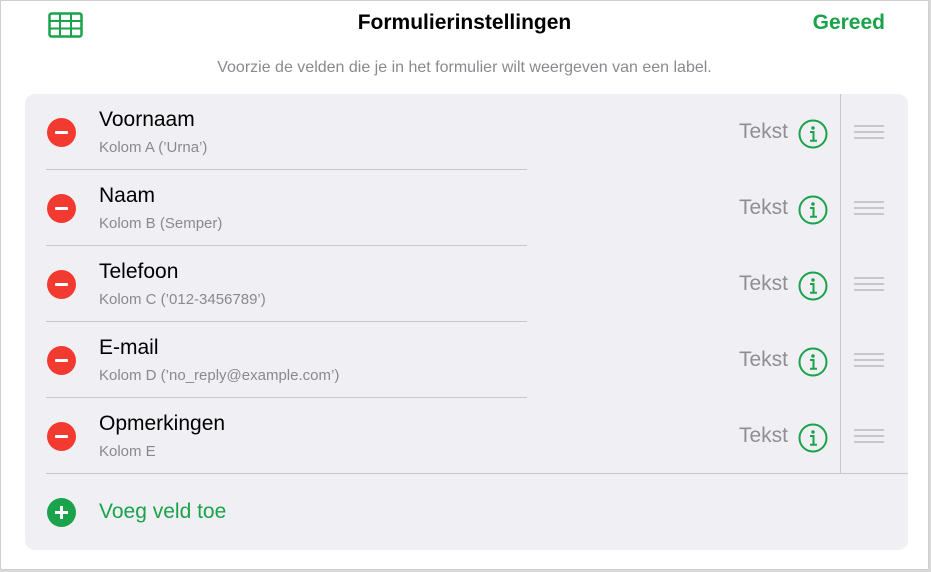 This screenshot has width=931, height=572. What do you see at coordinates (161, 223) in the screenshot?
I see `field-column: Kolom B (Semper)` at bounding box center [161, 223].